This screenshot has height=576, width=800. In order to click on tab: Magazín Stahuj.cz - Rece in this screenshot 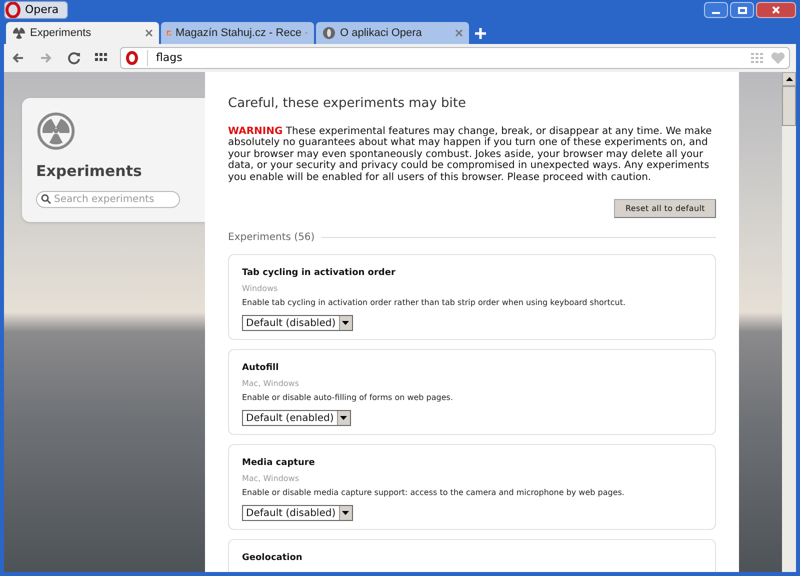, I will do `click(237, 33)`.